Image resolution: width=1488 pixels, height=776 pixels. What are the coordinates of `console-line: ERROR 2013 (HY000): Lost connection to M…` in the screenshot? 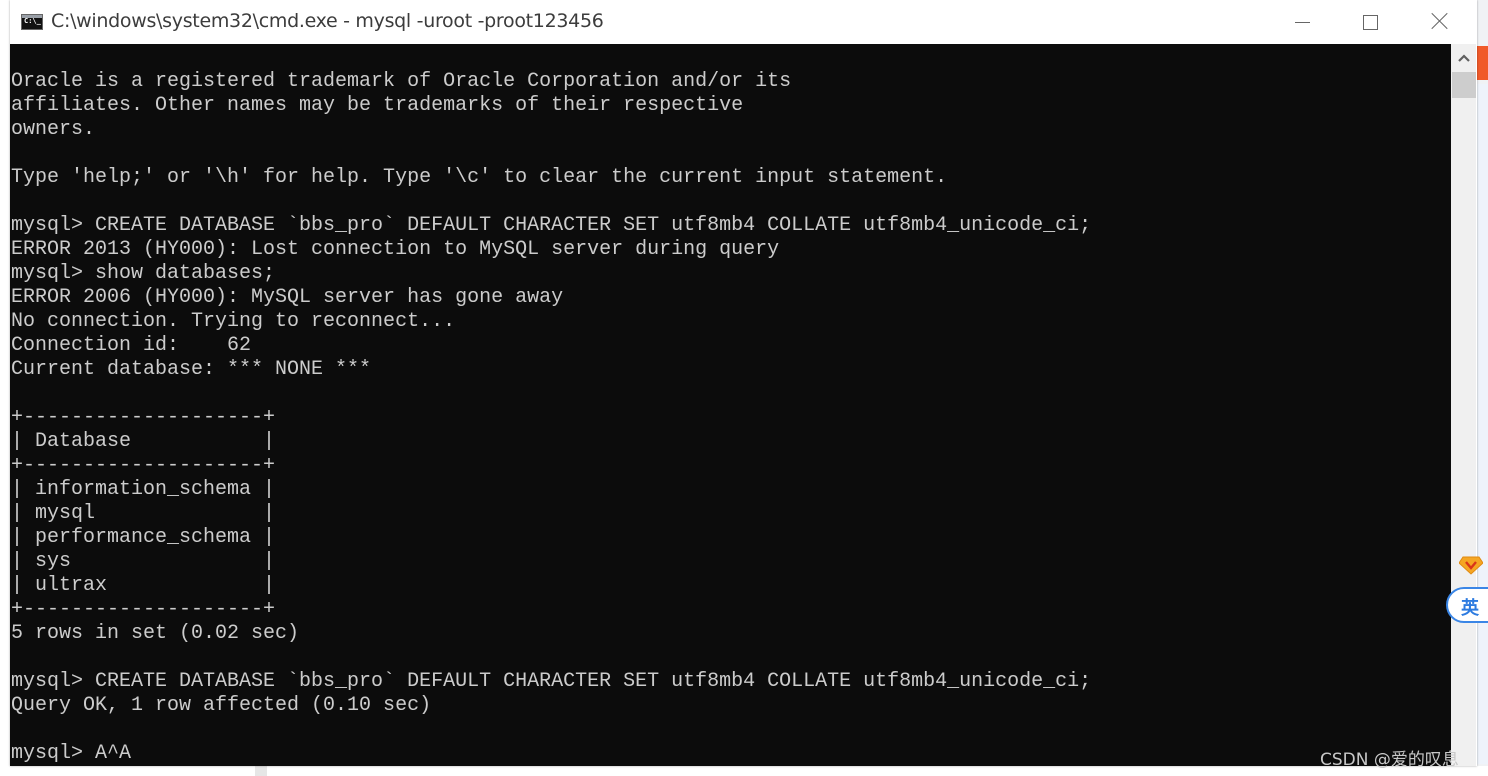 It's located at (395, 249).